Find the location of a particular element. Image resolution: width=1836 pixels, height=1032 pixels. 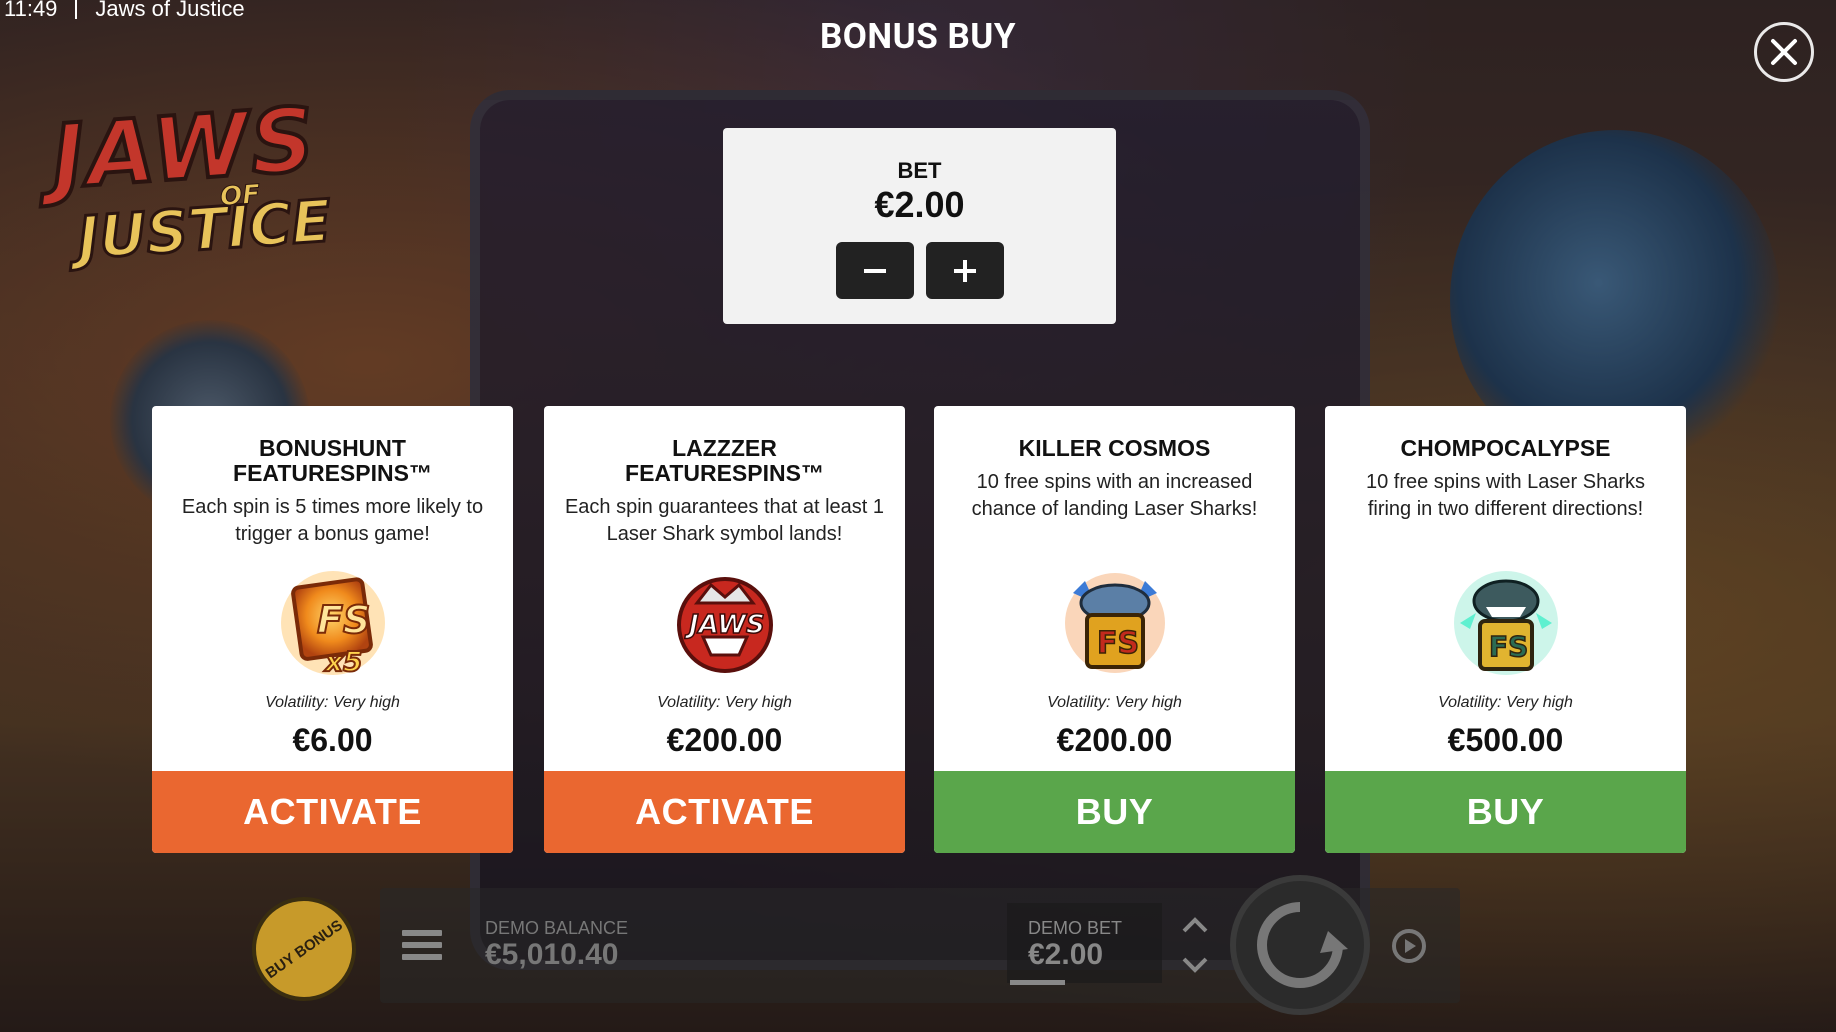

game-logo: JAWS JUSTICE OF is located at coordinates (209, 180).